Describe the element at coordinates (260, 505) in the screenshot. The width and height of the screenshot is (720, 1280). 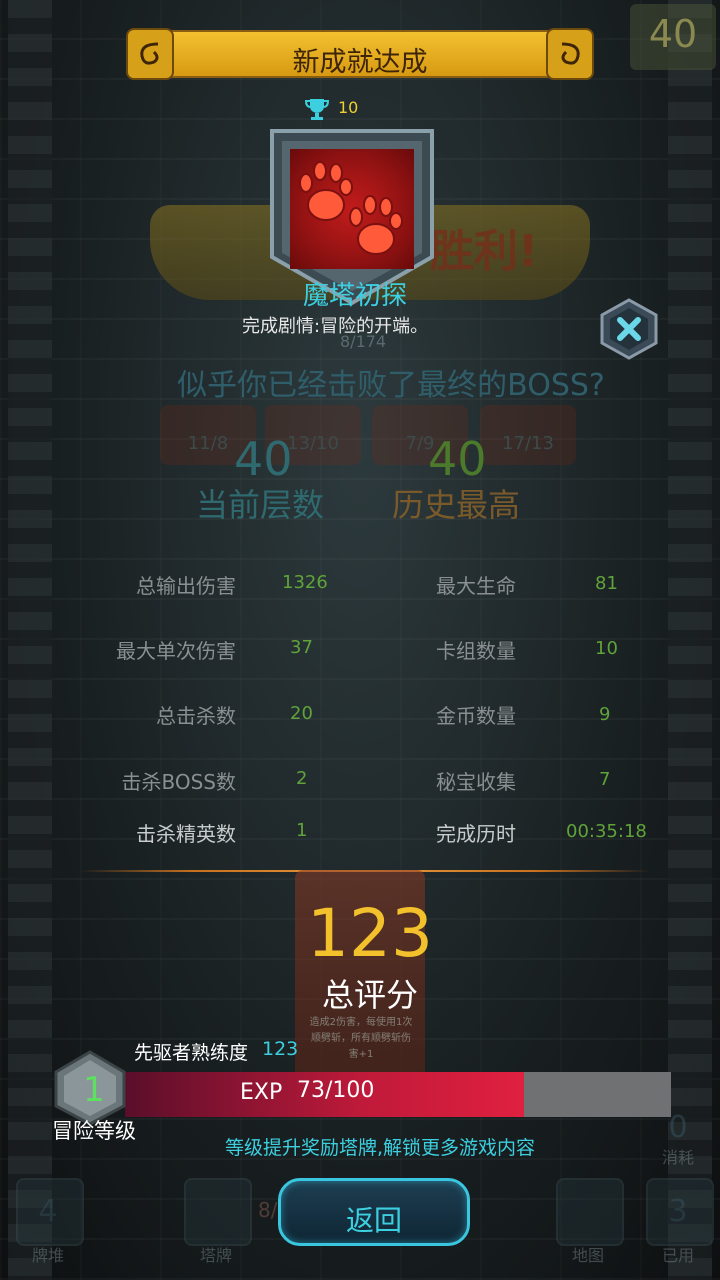
I see `current-floor-label: 当前层数` at that location.